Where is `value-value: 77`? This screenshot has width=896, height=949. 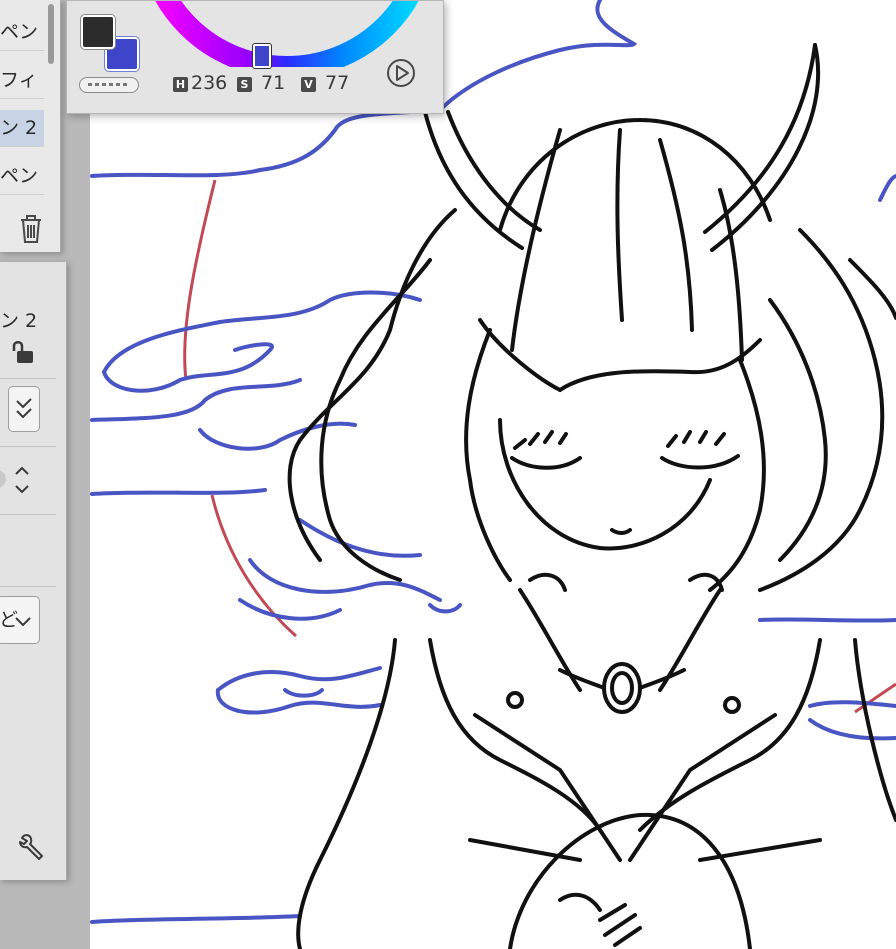
value-value: 77 is located at coordinates (337, 83).